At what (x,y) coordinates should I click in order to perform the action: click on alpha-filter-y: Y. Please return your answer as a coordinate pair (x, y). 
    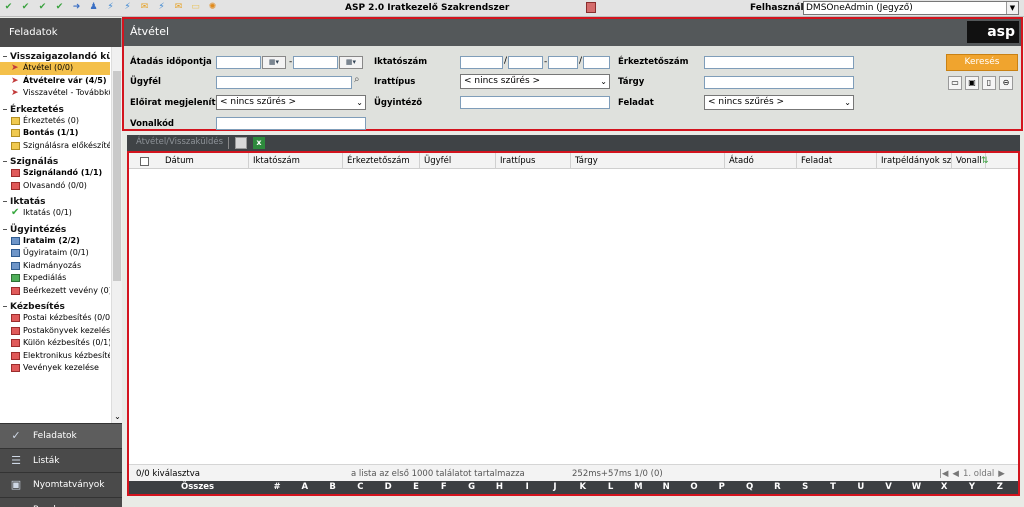
    Looking at the image, I should click on (972, 487).